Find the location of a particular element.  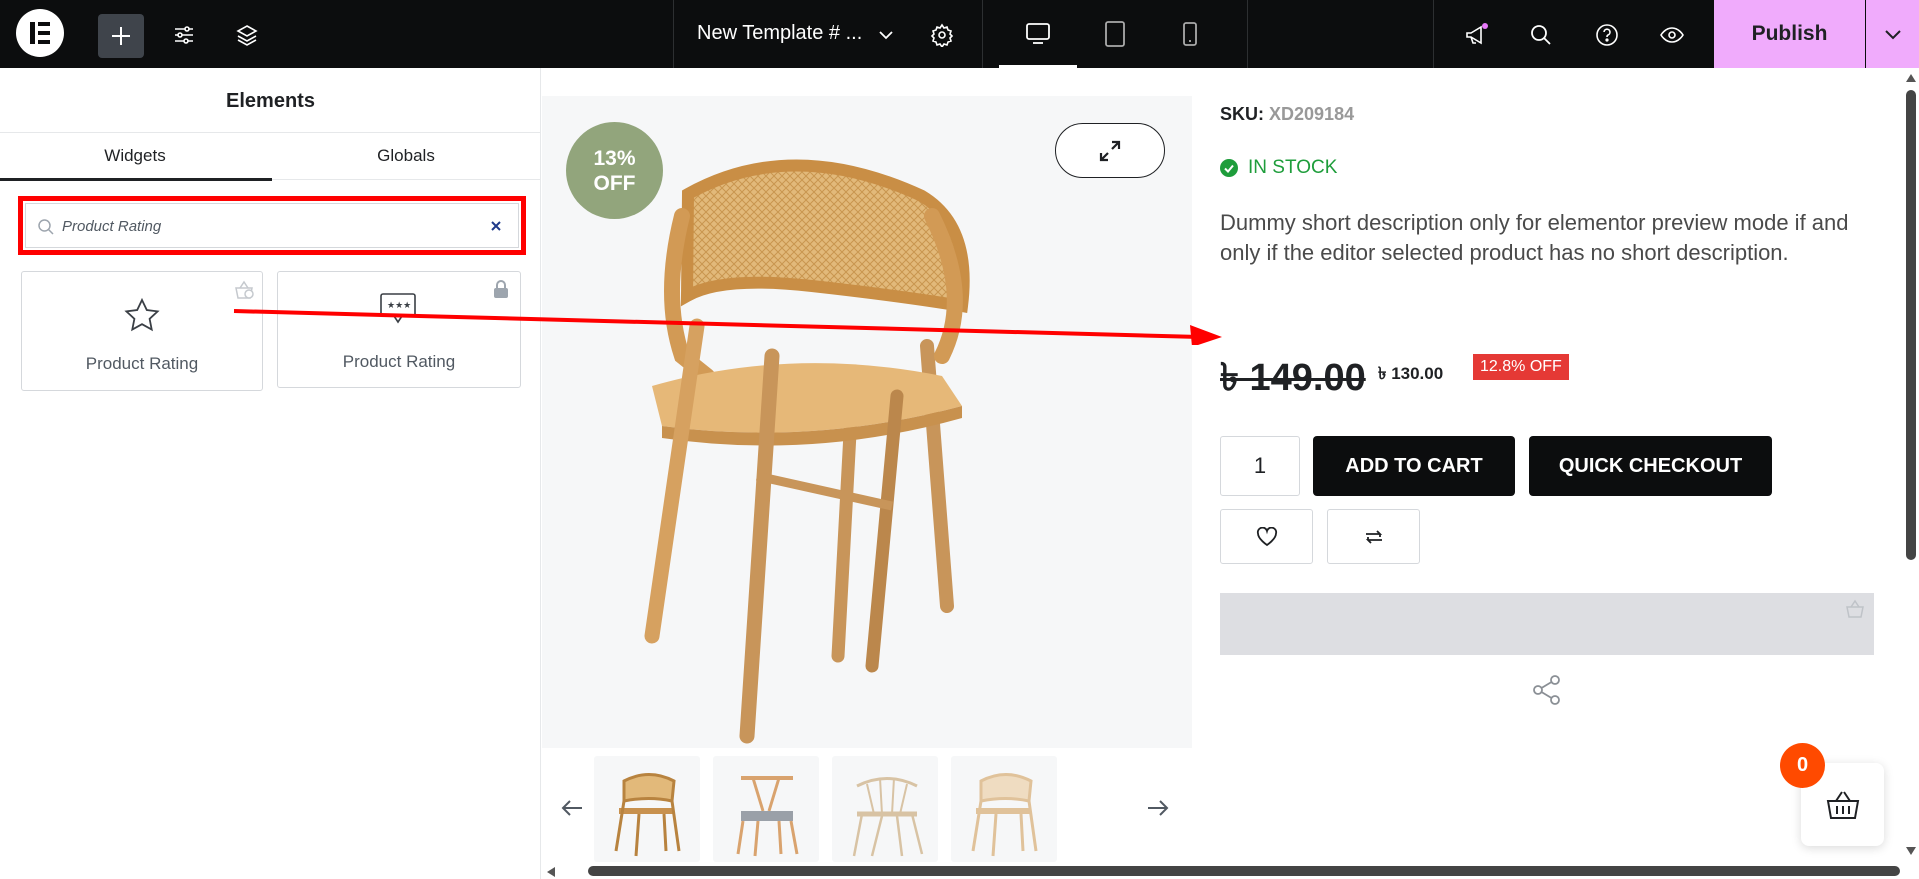

discount-badge: 13% OFF is located at coordinates (614, 170).